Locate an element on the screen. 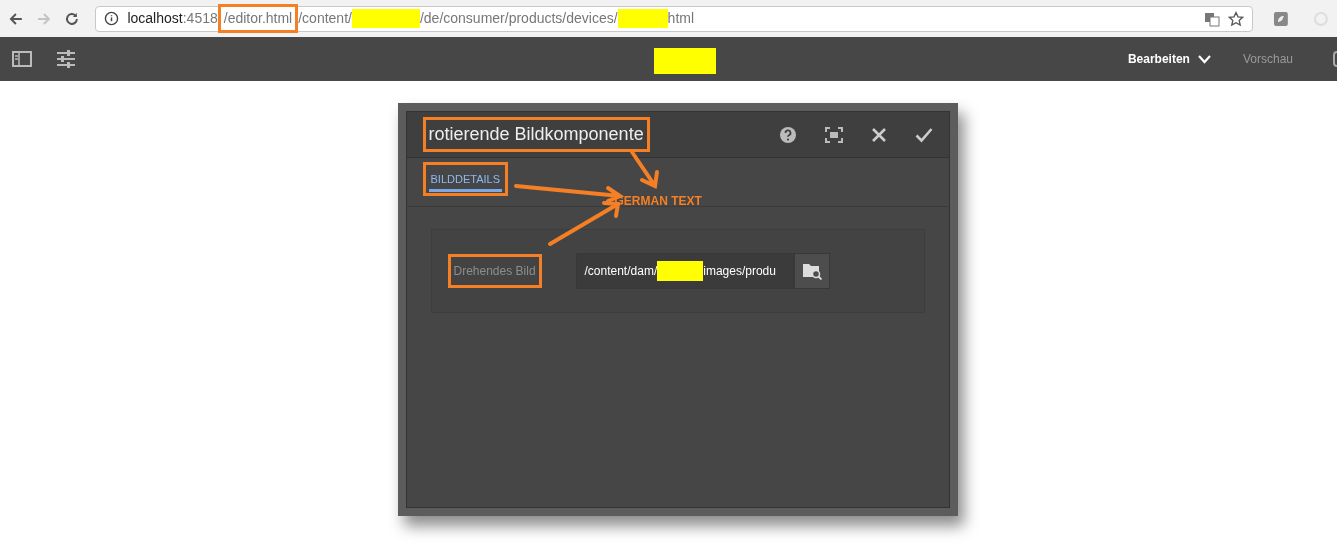 This screenshot has height=556, width=1337. folder-search-icon is located at coordinates (811, 271).